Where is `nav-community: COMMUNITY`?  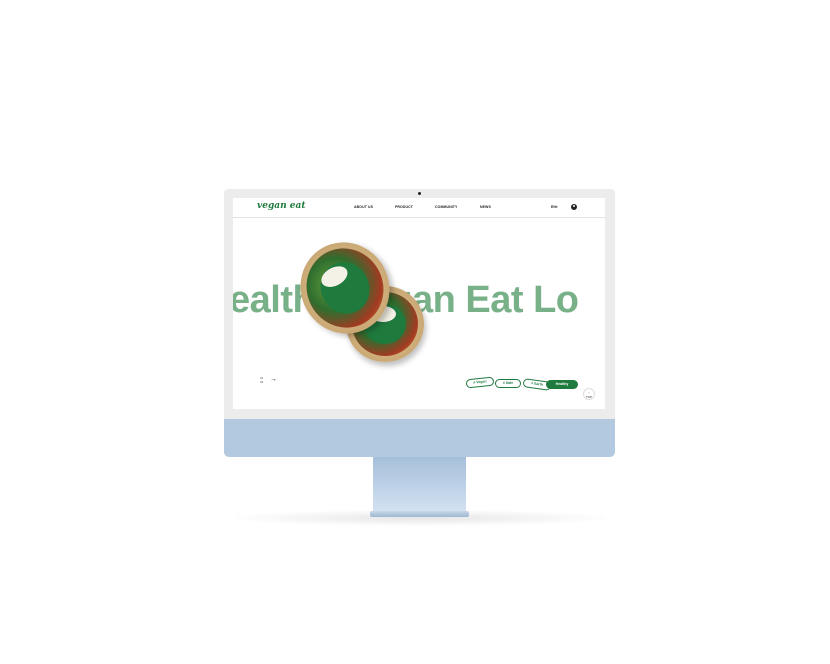 nav-community: COMMUNITY is located at coordinates (446, 207).